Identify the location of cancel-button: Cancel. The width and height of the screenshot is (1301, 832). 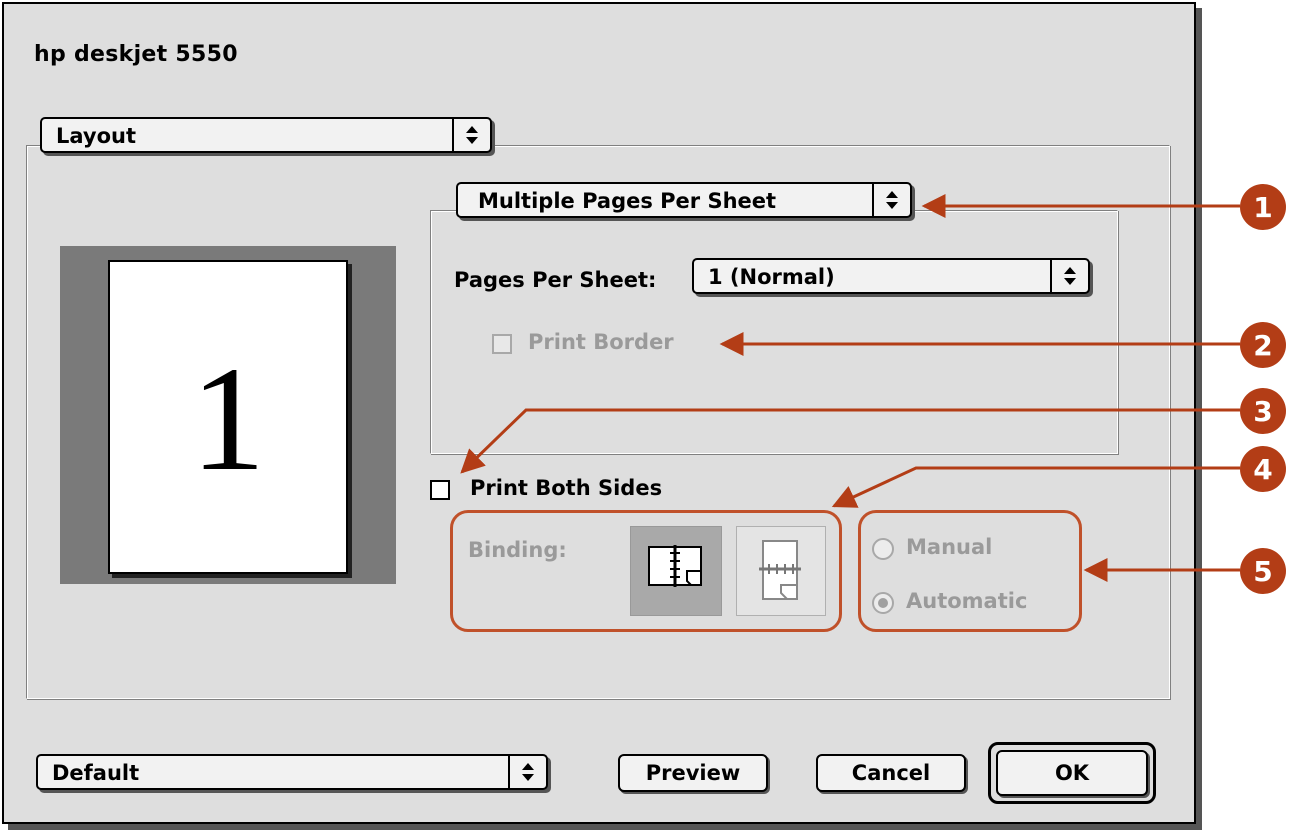
(891, 773).